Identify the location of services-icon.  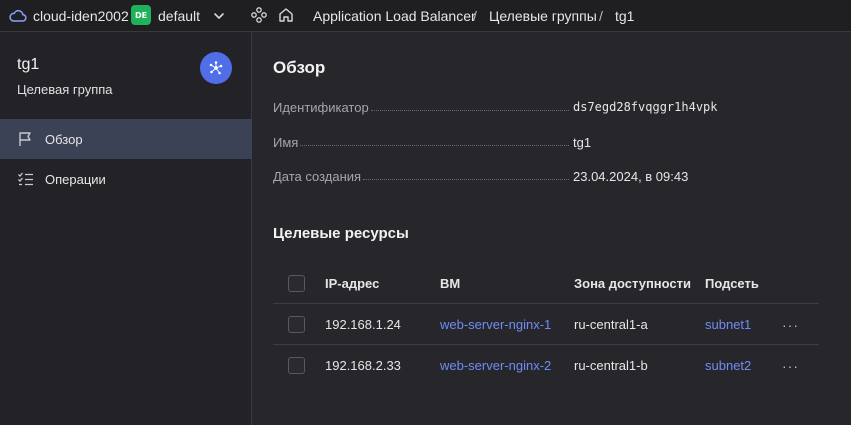
(259, 15).